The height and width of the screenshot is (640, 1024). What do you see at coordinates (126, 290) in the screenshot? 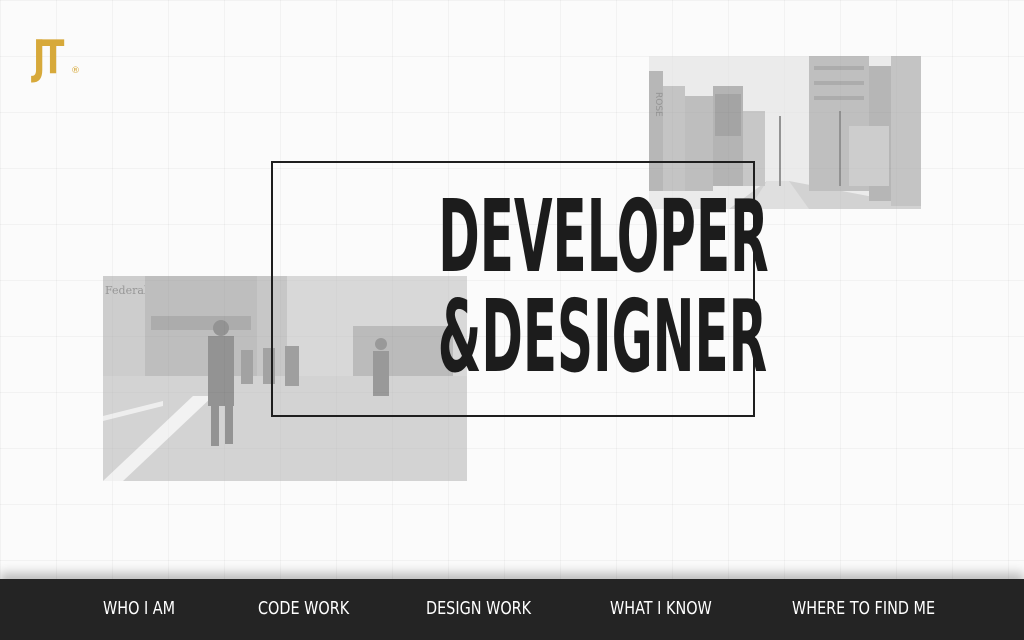
I see `crowd-sign-text: Federal` at bounding box center [126, 290].